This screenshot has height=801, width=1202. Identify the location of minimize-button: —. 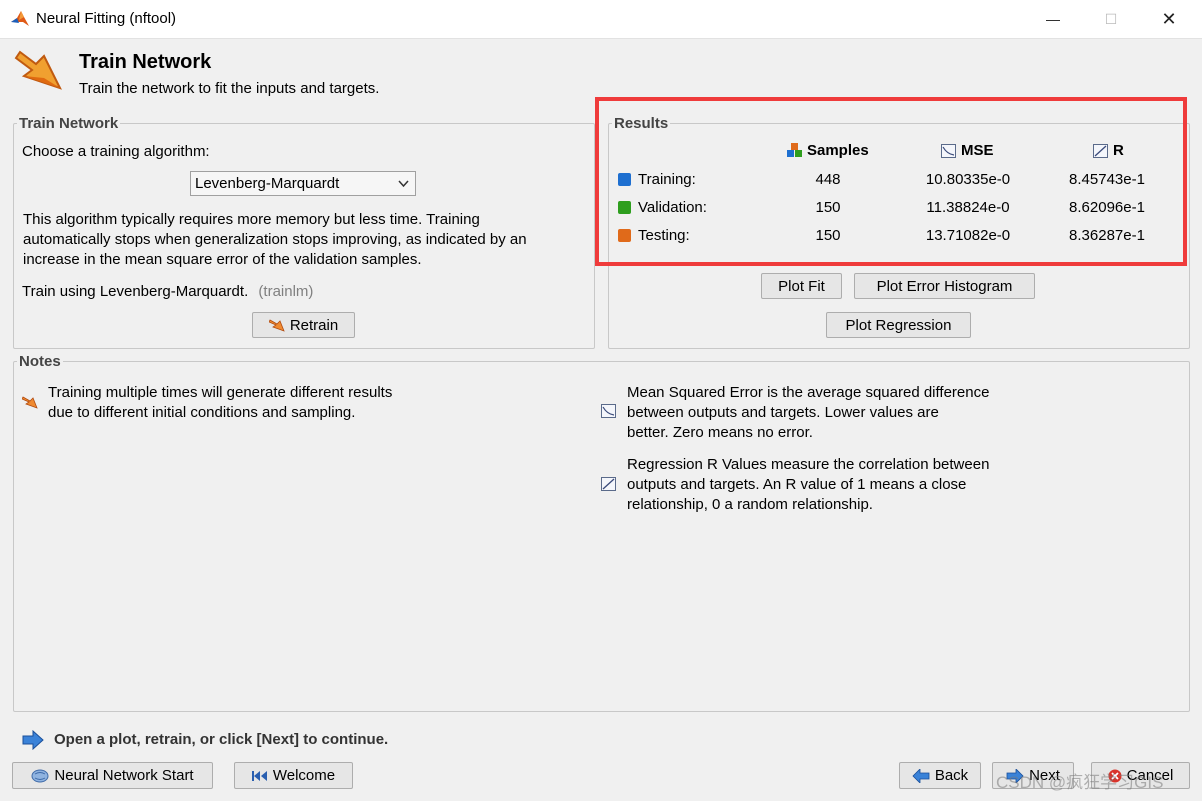
(1053, 19).